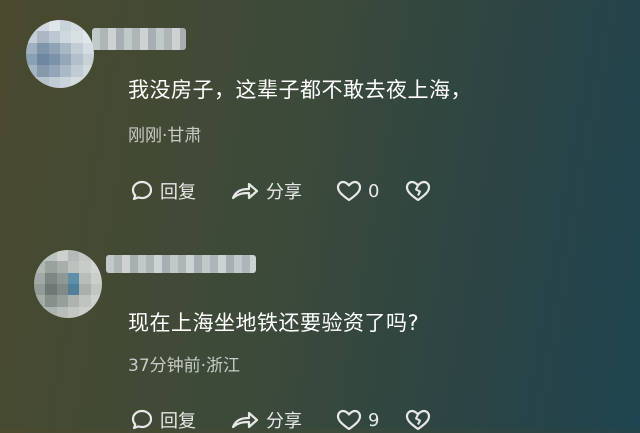  Describe the element at coordinates (184, 366) in the screenshot. I see `comment-meta: 37分钟前·浙江` at that location.